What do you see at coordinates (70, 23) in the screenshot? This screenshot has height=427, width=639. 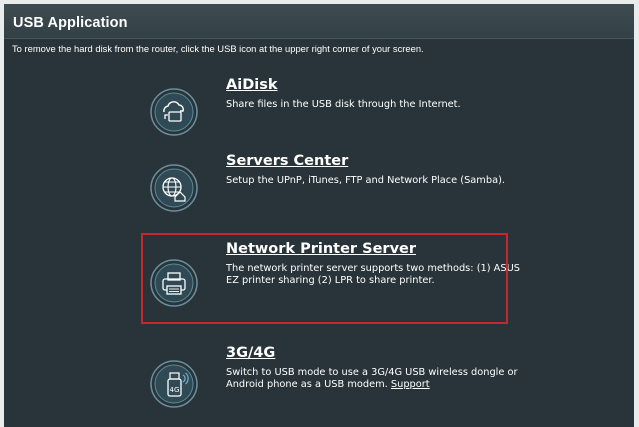 I see `panel-title: USB Application` at bounding box center [70, 23].